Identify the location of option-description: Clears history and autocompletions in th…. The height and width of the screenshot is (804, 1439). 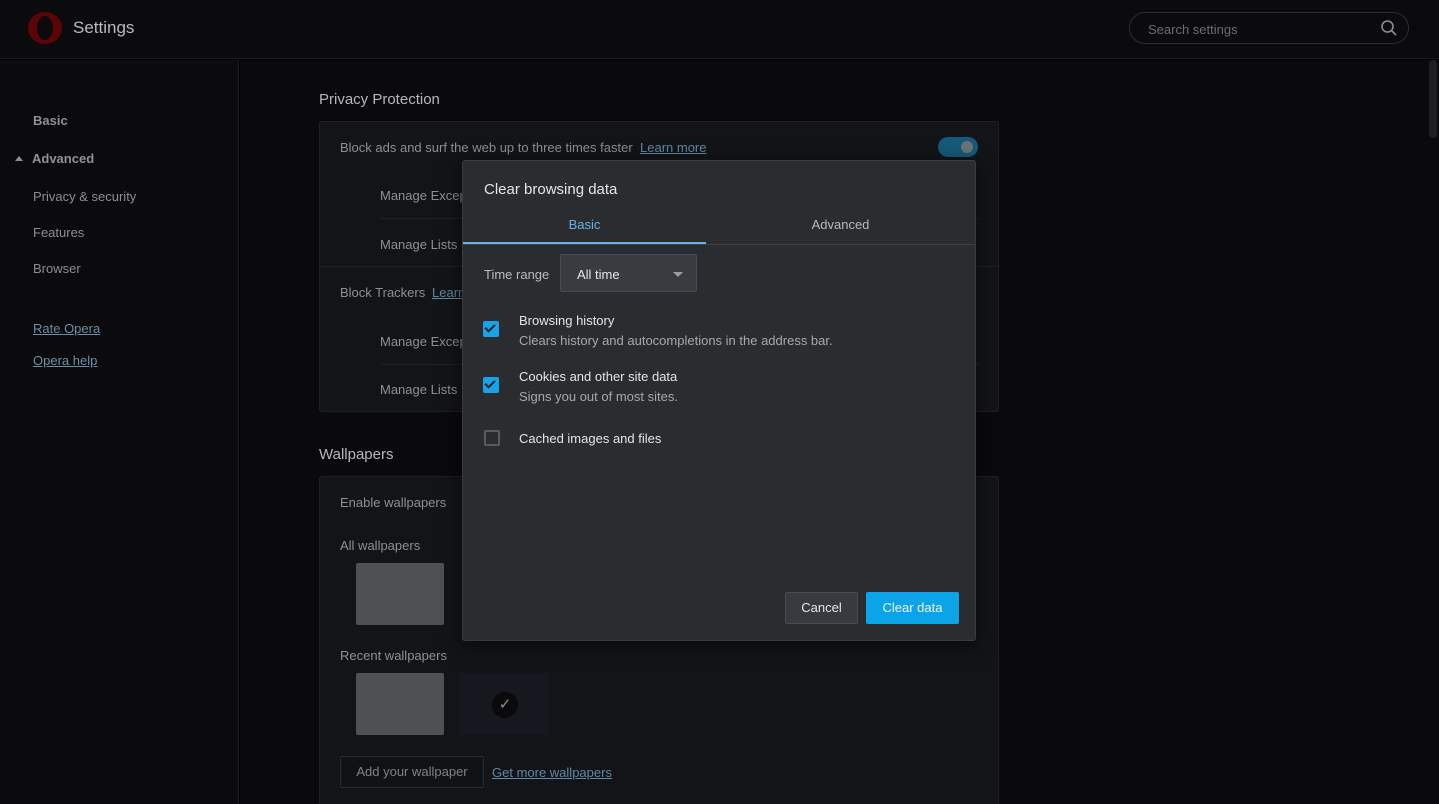
(676, 340).